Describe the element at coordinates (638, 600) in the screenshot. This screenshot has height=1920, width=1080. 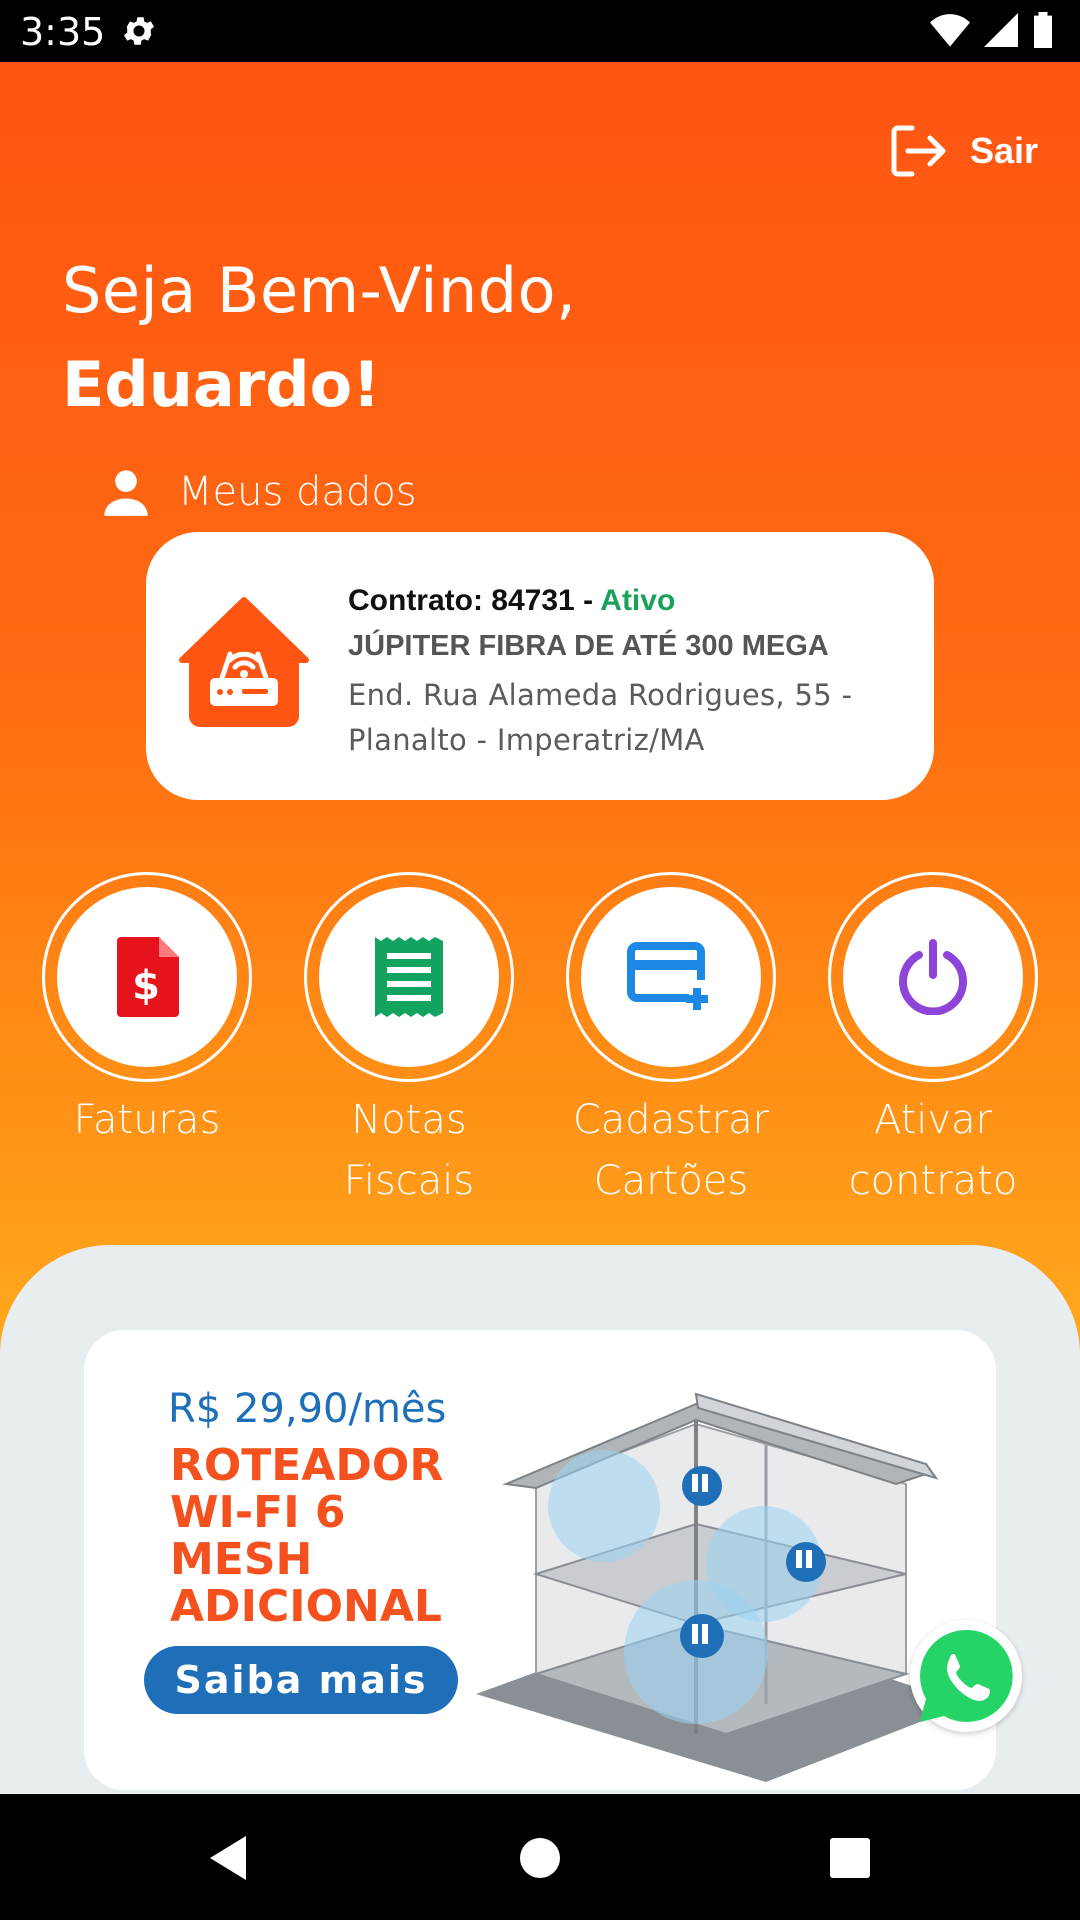
I see `contract-status: Ativo` at that location.